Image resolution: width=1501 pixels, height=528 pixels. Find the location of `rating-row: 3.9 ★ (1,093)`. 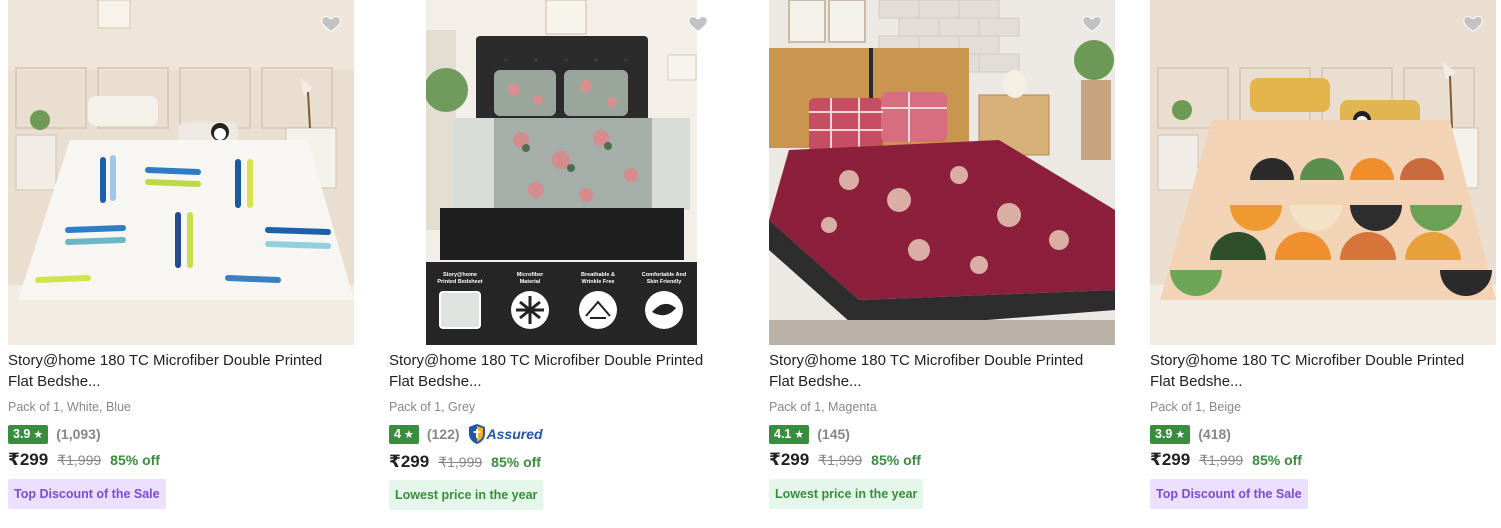

rating-row: 3.9 ★ (1,093) is located at coordinates (54, 434).